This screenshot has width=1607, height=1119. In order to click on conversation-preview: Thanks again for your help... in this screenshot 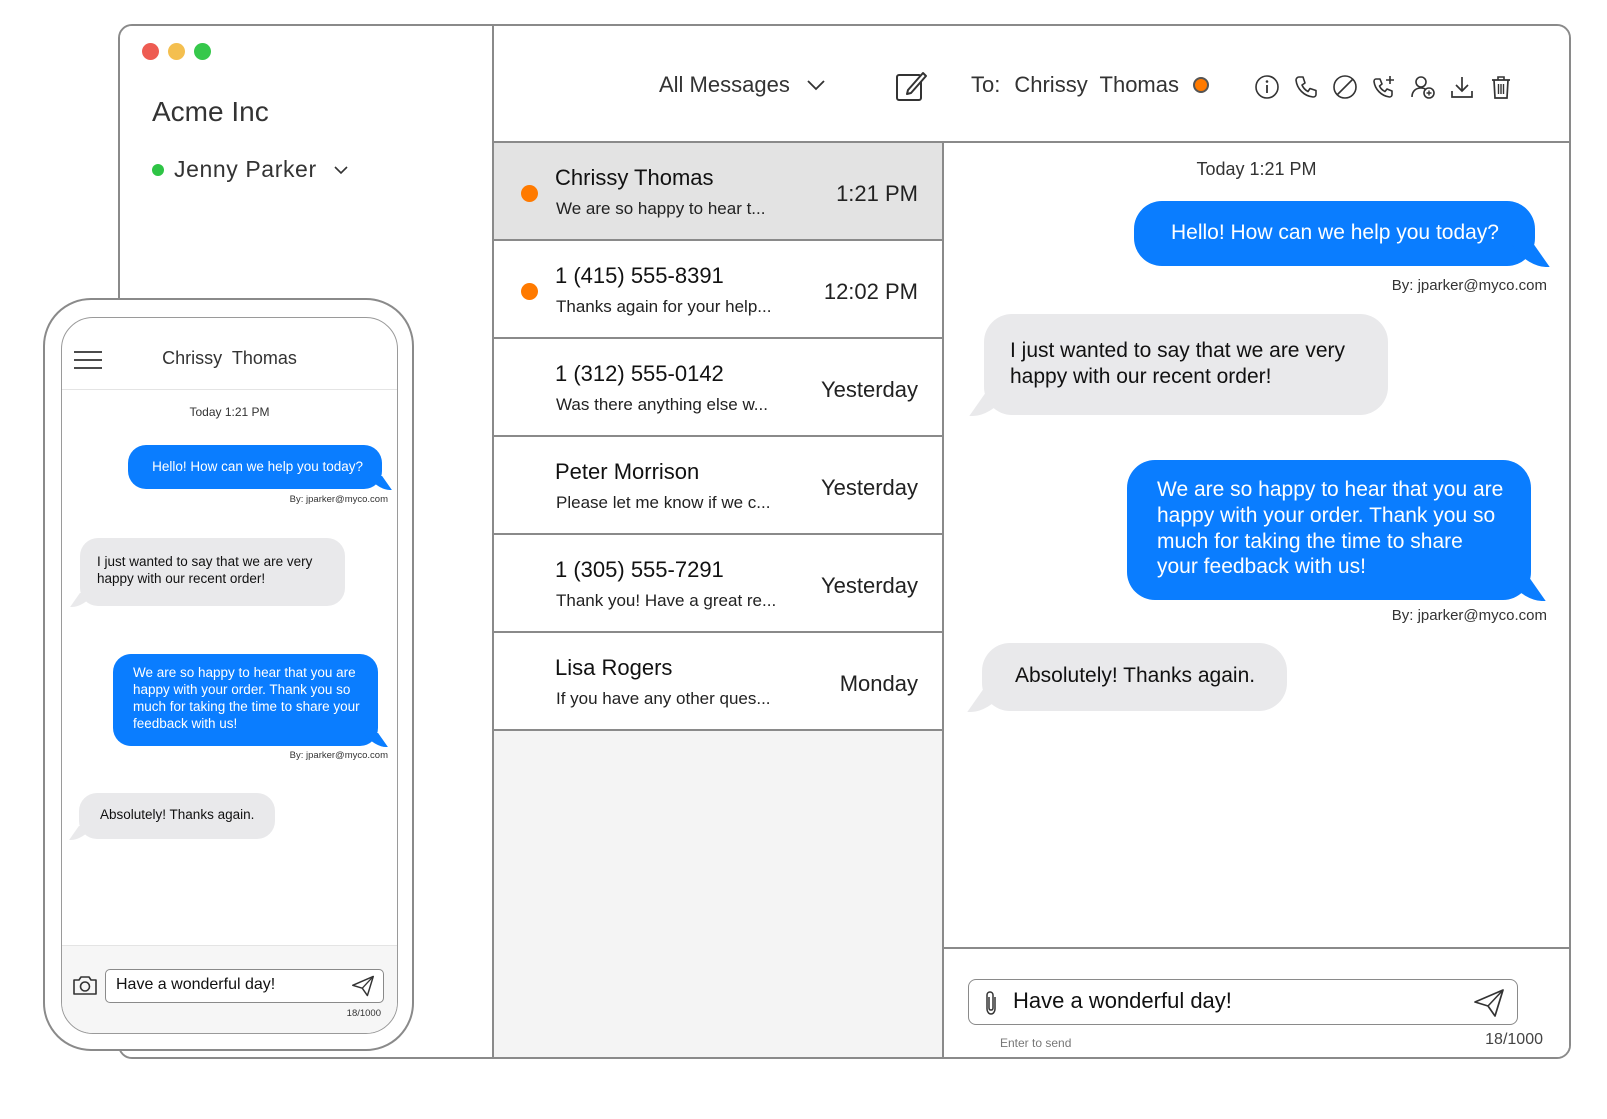, I will do `click(664, 306)`.